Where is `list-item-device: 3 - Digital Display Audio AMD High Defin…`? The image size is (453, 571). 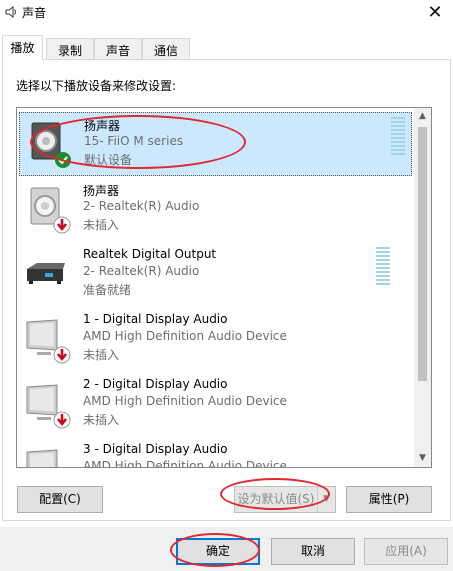
list-item-device: 3 - Digital Display Audio AMD High Defin… is located at coordinates (215, 453).